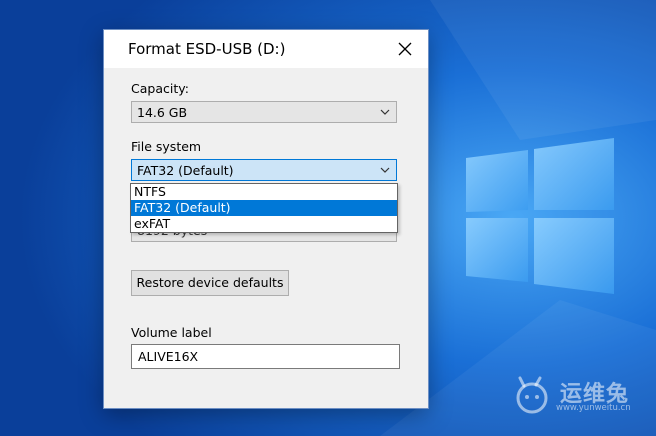 The height and width of the screenshot is (436, 656). What do you see at coordinates (532, 395) in the screenshot?
I see `rabbit-logo-icon` at bounding box center [532, 395].